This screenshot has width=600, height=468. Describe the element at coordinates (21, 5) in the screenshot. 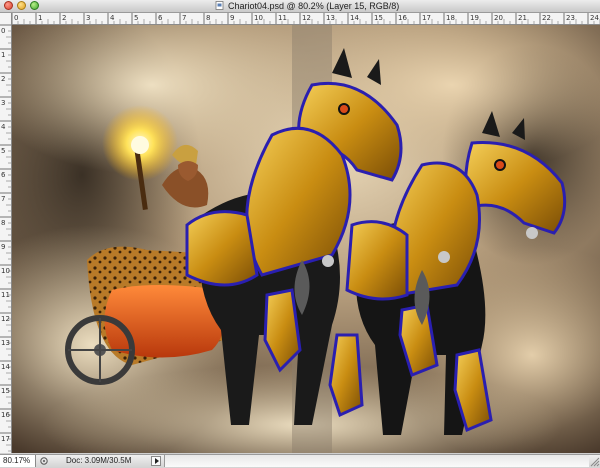

I see `minimize-button` at that location.